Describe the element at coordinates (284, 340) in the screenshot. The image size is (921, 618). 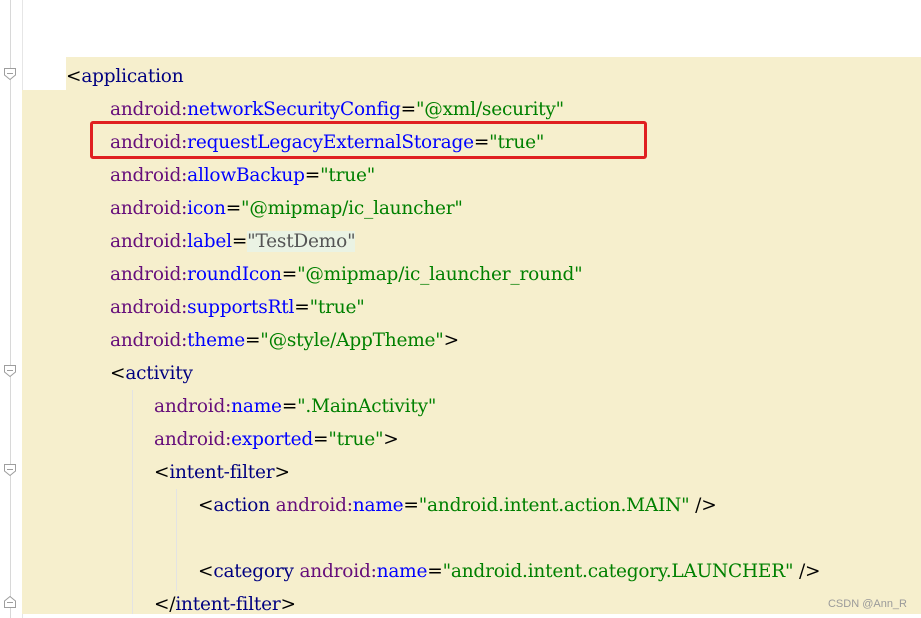
I see `code-line: android:theme="@style/AppTheme">` at that location.